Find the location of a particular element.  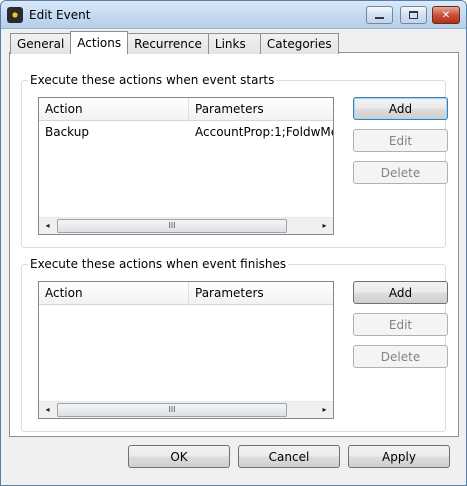

tab-actions: Actions is located at coordinates (99, 42).